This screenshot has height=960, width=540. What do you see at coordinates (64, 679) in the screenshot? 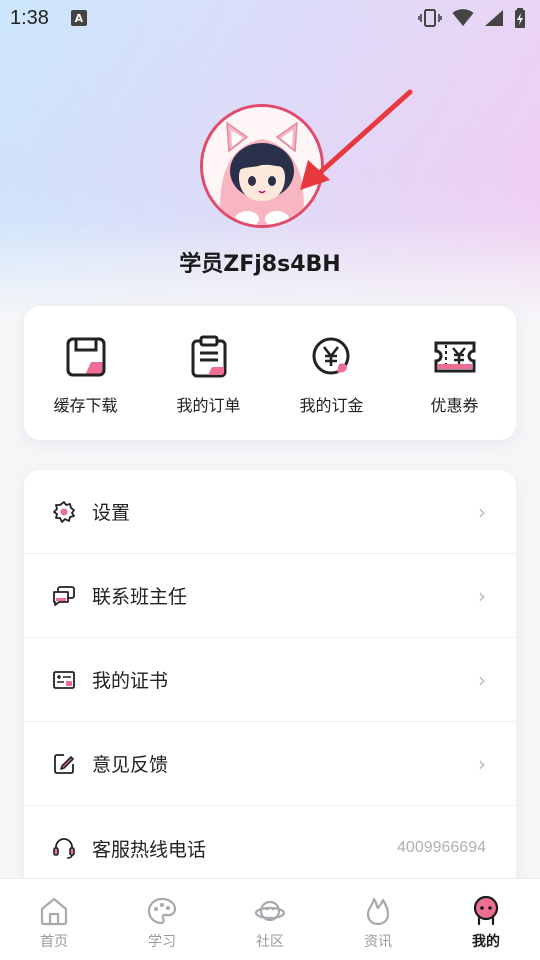
I see `certificate-icon` at bounding box center [64, 679].